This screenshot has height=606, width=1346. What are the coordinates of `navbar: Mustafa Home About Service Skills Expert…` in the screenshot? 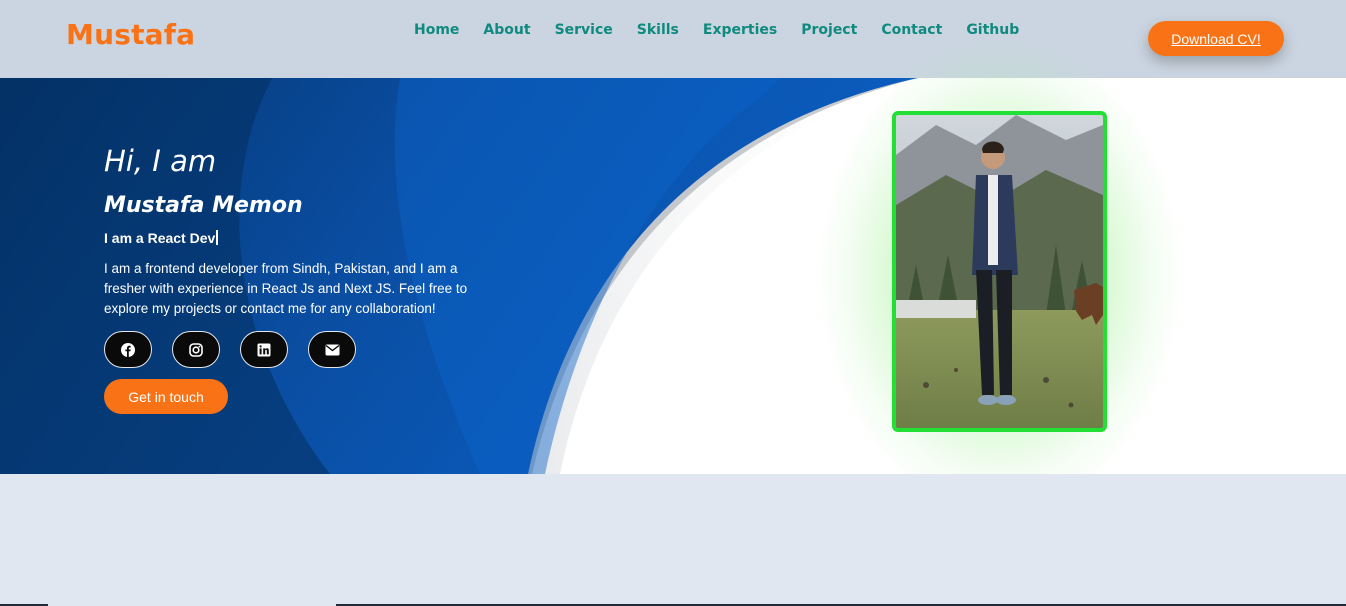 It's located at (673, 39).